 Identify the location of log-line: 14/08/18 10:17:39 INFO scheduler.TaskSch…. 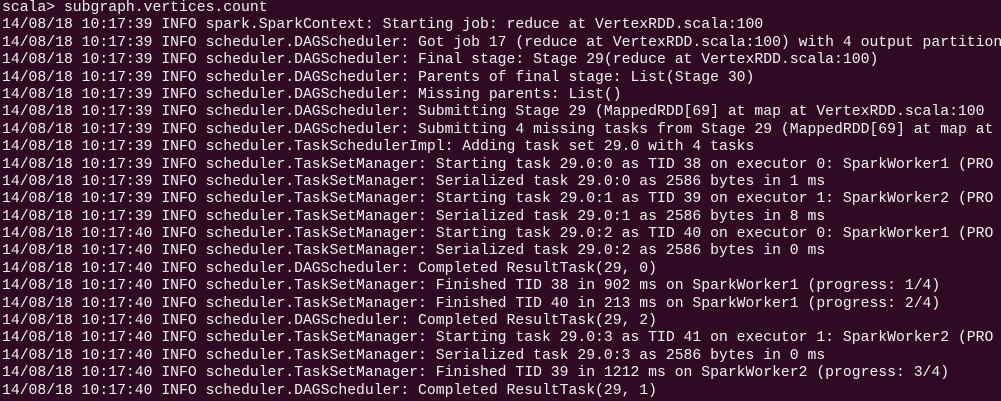
(378, 147).